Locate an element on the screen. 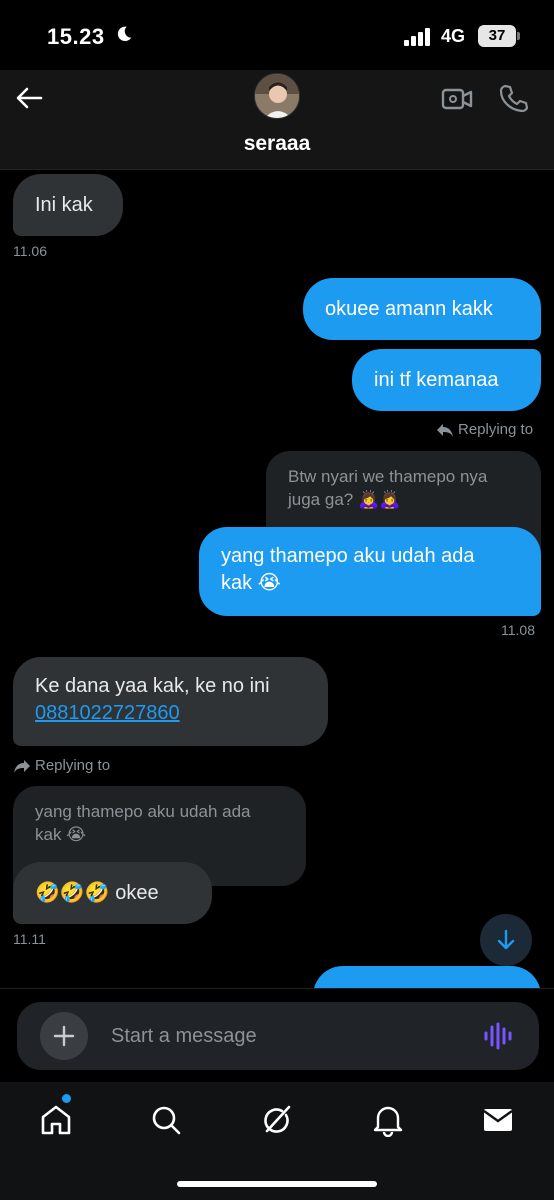 This screenshot has width=554, height=1200. plus-icon is located at coordinates (64, 1036).